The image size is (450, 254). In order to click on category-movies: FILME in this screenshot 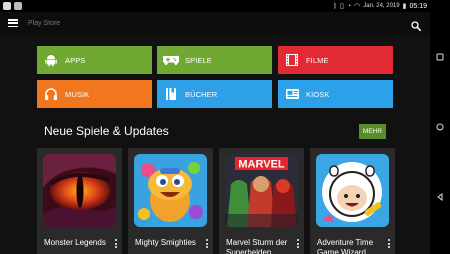, I will do `click(335, 60)`.